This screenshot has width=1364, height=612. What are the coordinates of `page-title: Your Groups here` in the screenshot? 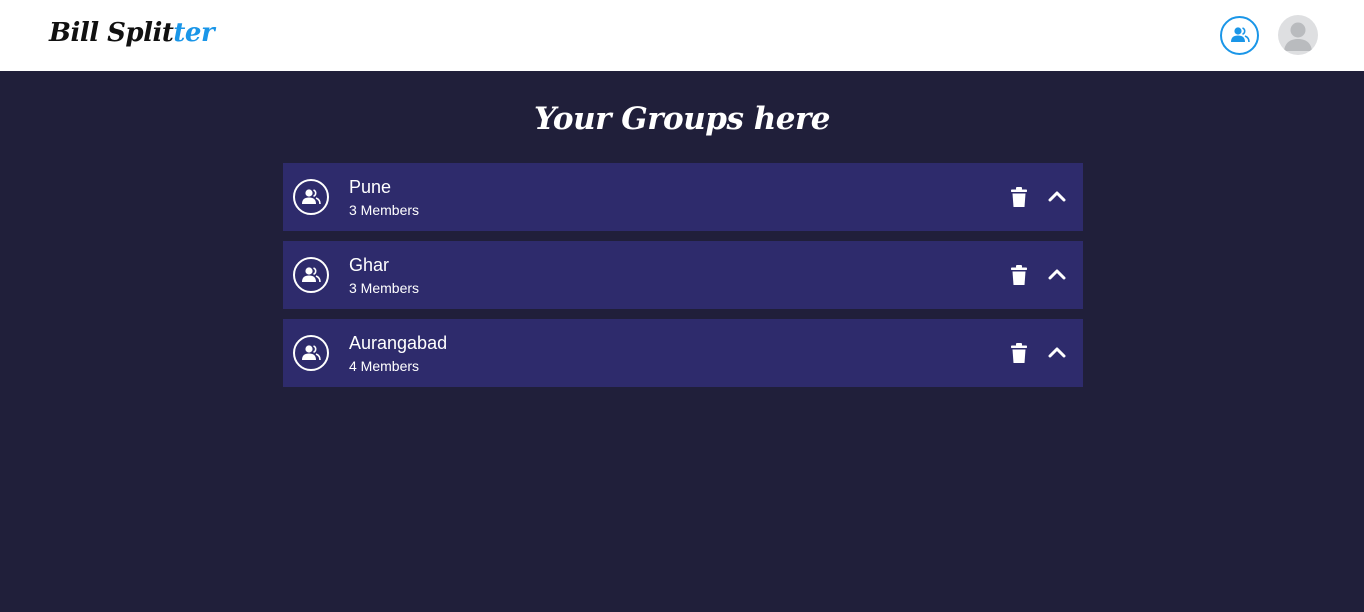 It's located at (682, 119).